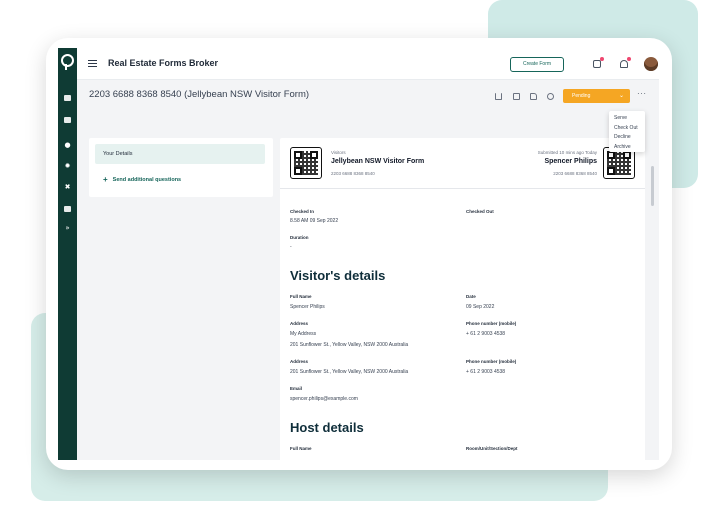 The image size is (703, 526). Describe the element at coordinates (67, 187) in the screenshot. I see `tools-icon: ✖` at that location.